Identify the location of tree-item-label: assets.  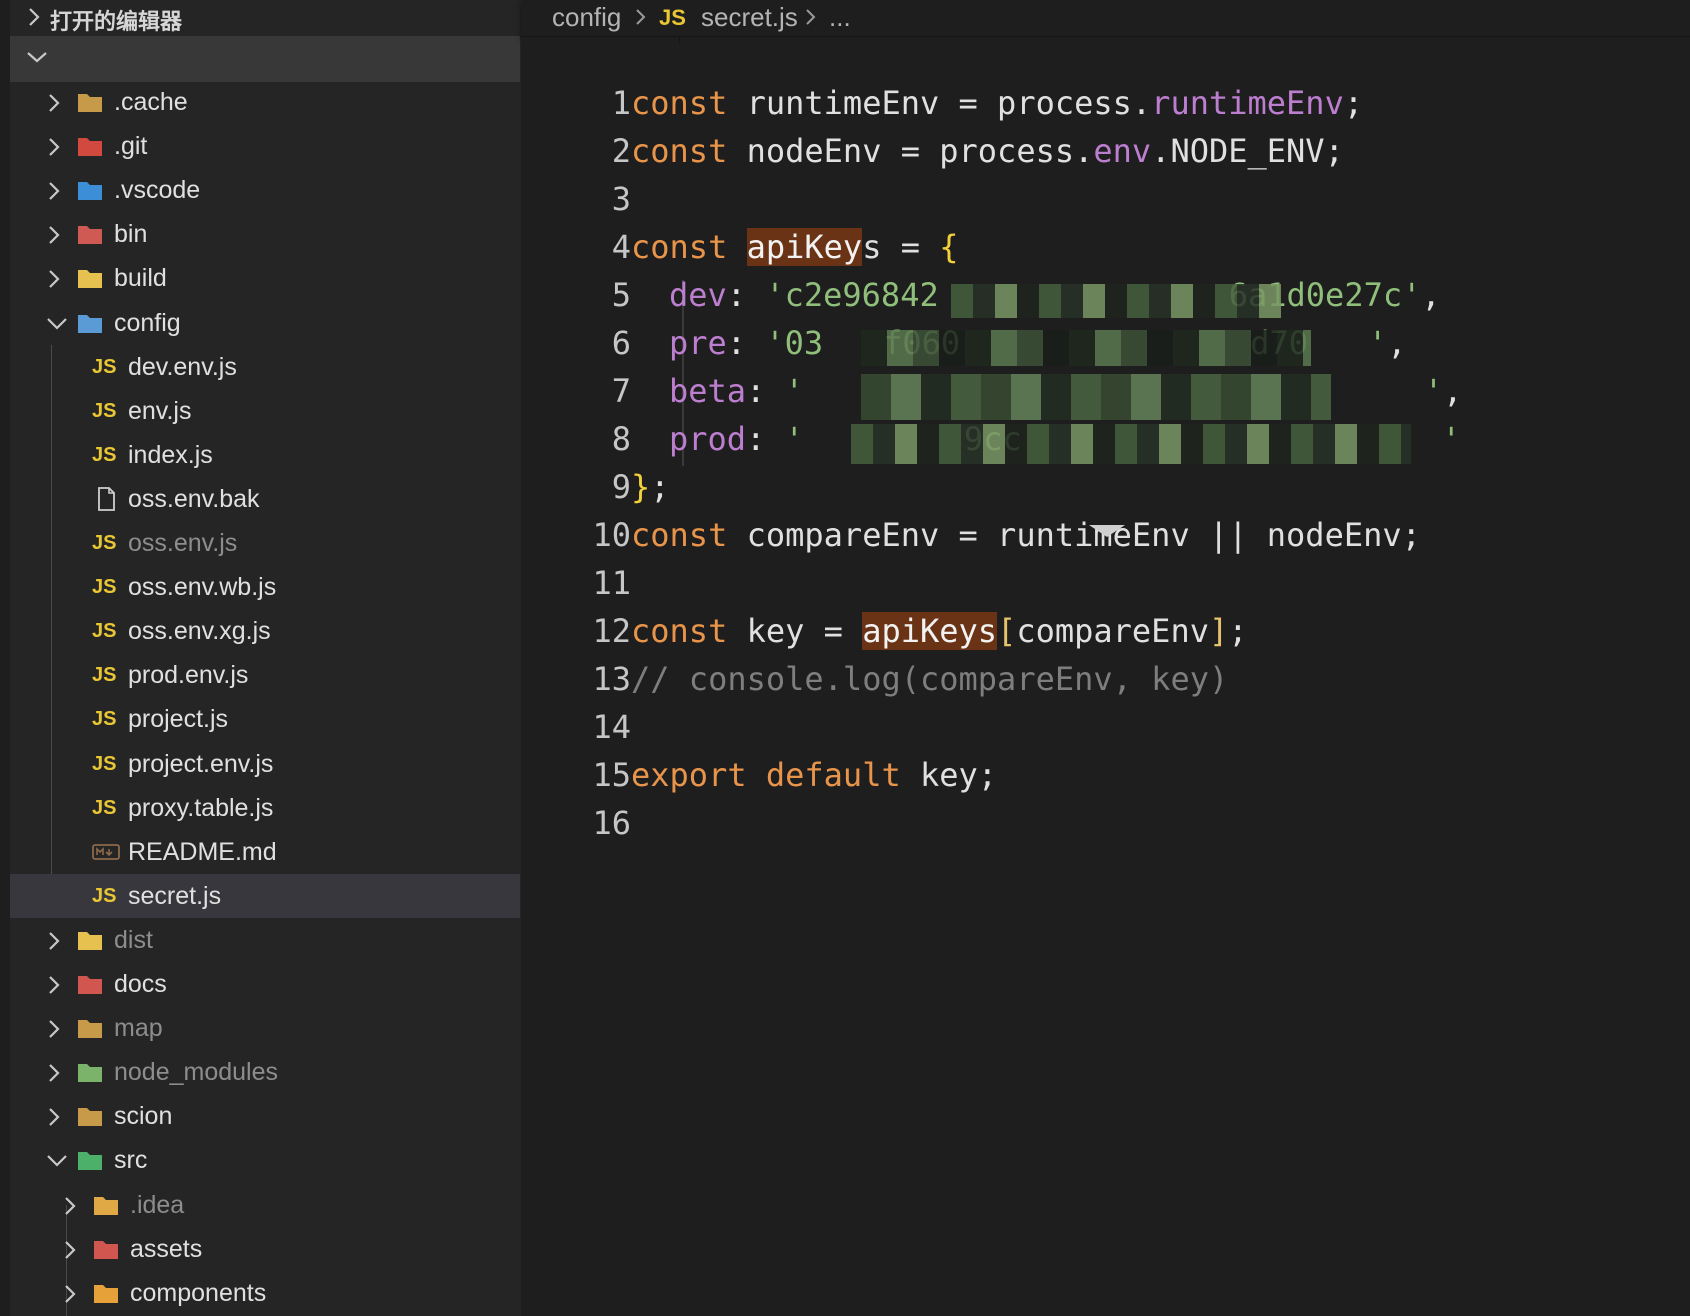
(166, 1248).